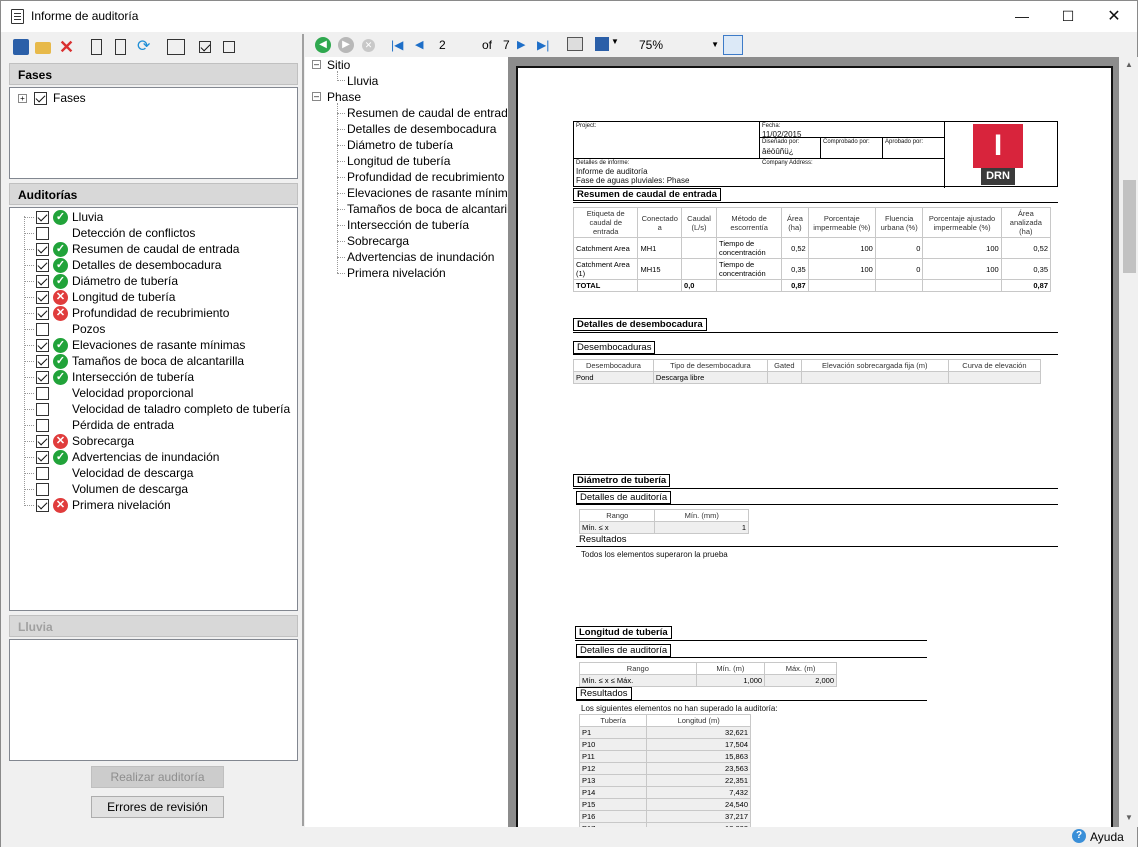 The height and width of the screenshot is (847, 1138). Describe the element at coordinates (344, 97) in the screenshot. I see `nav-phase: Phase` at that location.